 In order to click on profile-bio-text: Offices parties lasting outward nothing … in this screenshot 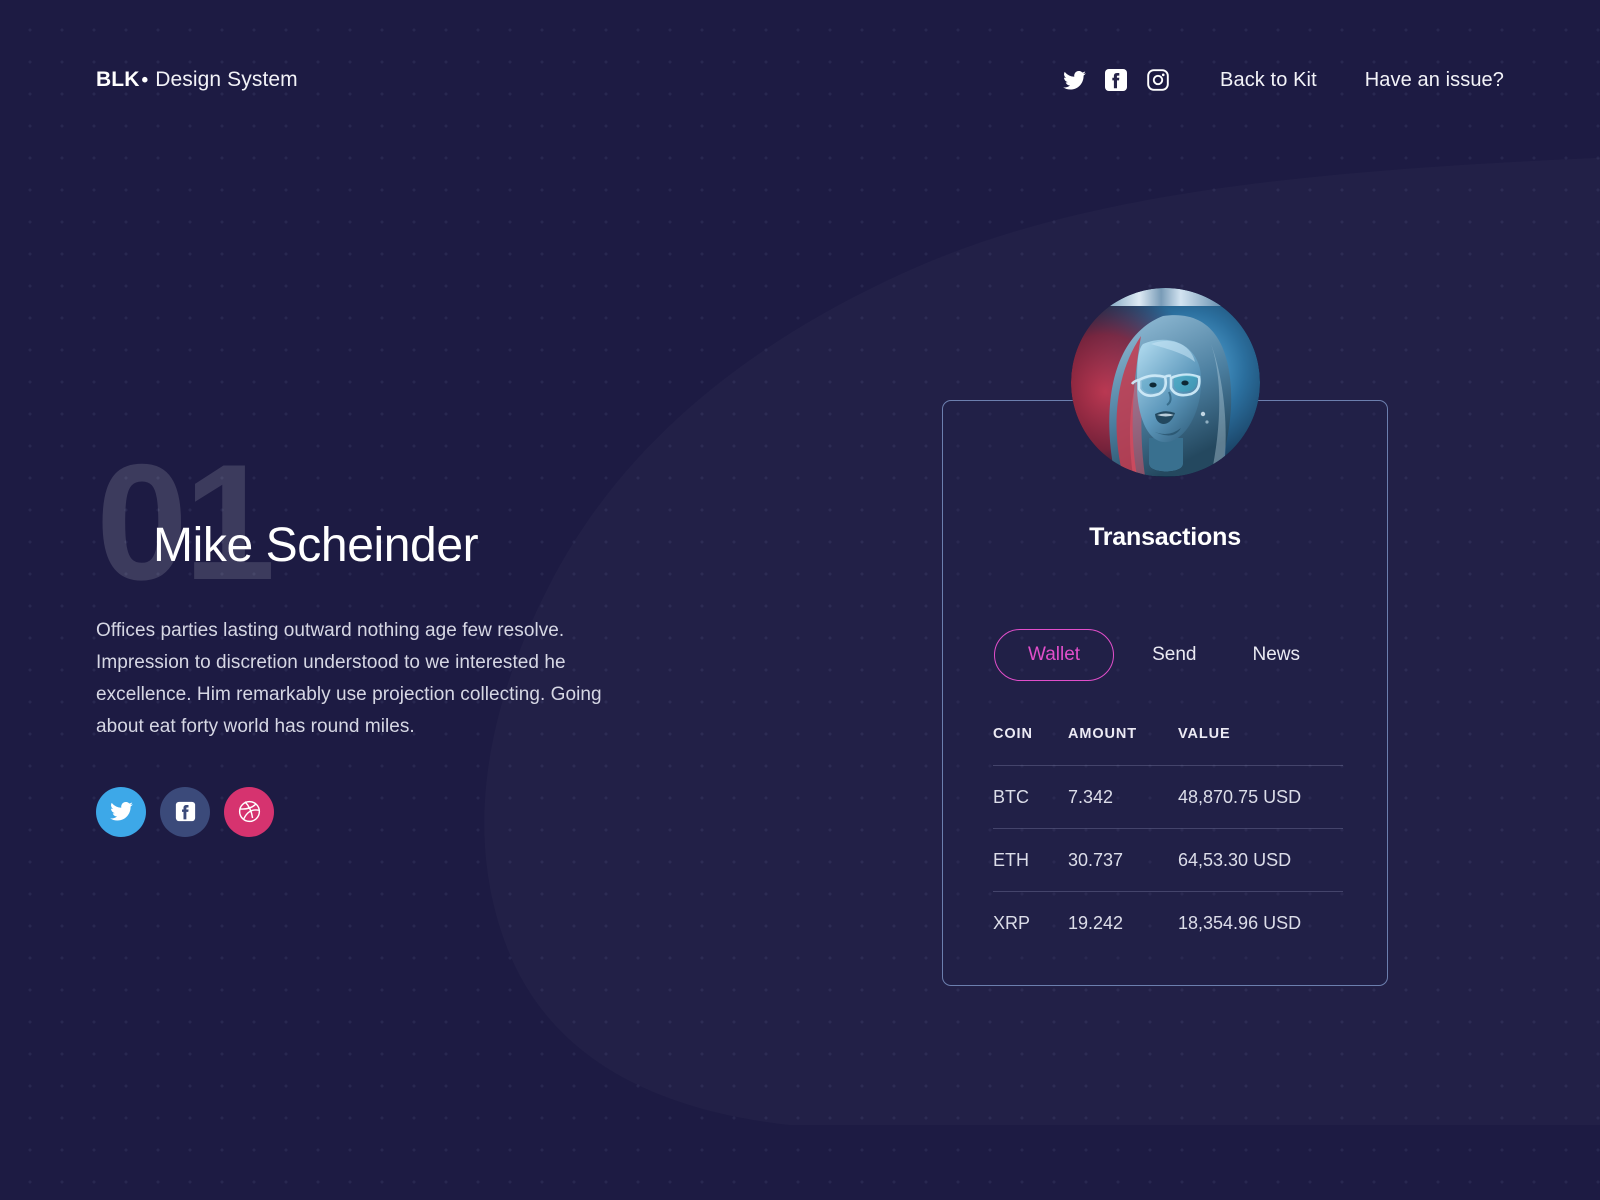, I will do `click(349, 678)`.